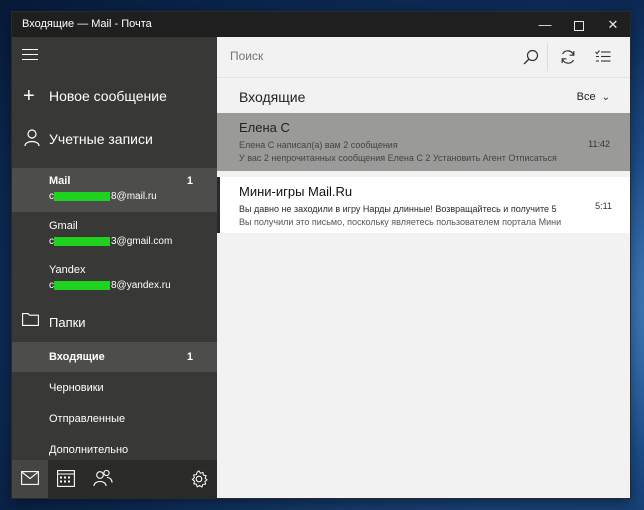  What do you see at coordinates (89, 450) in the screenshot?
I see `folder-label: Дополнительно` at bounding box center [89, 450].